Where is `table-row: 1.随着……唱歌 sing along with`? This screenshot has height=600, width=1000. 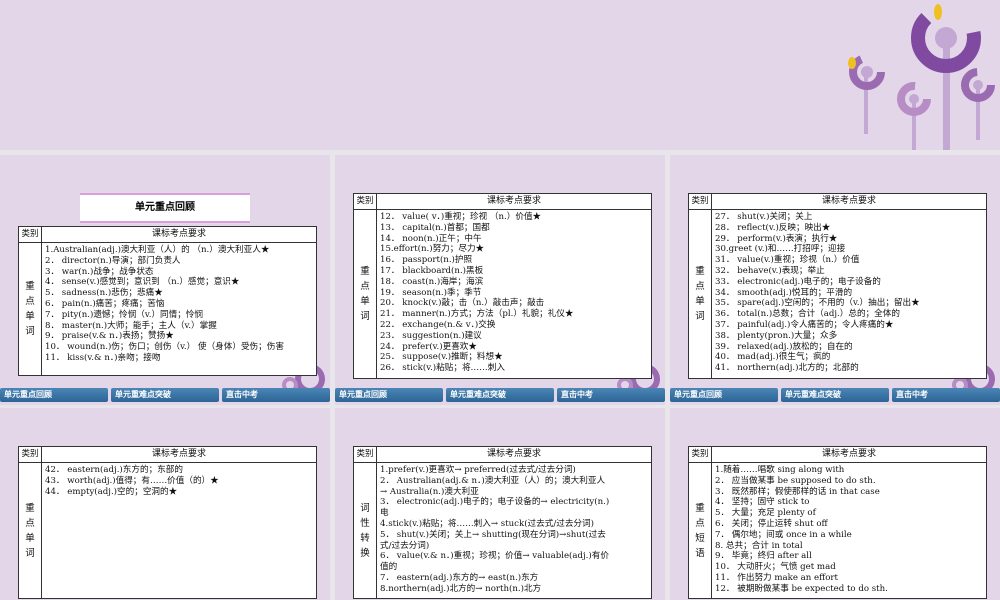
table-row: 1.随着……唱歌 sing along with is located at coordinates (780, 470).